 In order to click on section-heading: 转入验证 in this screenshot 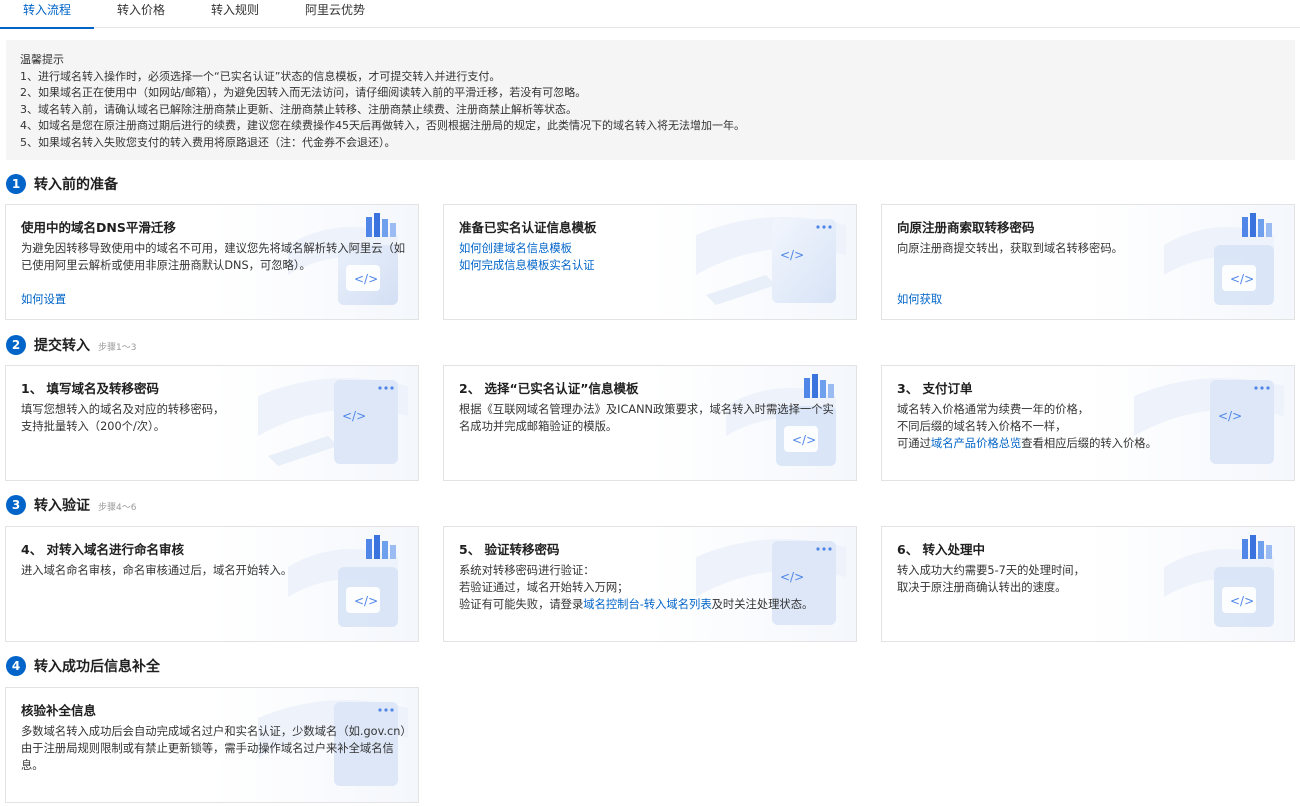, I will do `click(62, 506)`.